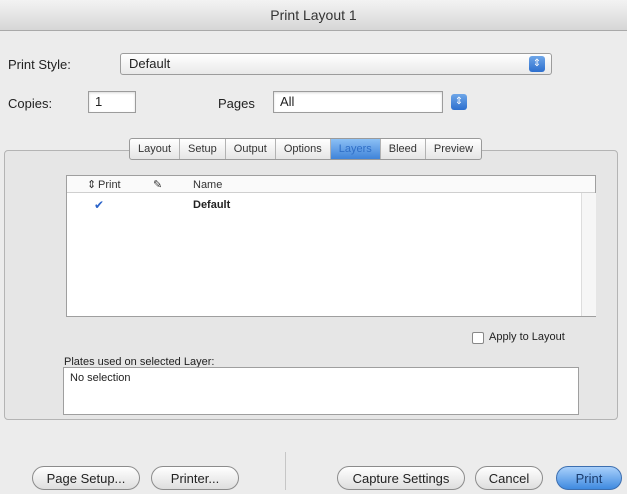 The image size is (627, 494). What do you see at coordinates (321, 391) in the screenshot?
I see `plates-list: No selection` at bounding box center [321, 391].